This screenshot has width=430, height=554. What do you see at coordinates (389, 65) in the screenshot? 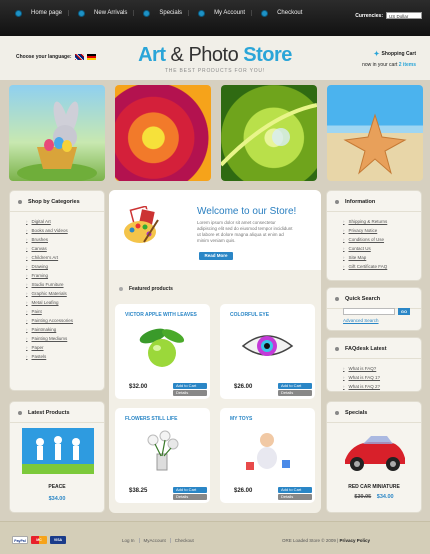
I see `cart-status: now in your cart 2 items` at bounding box center [389, 65].